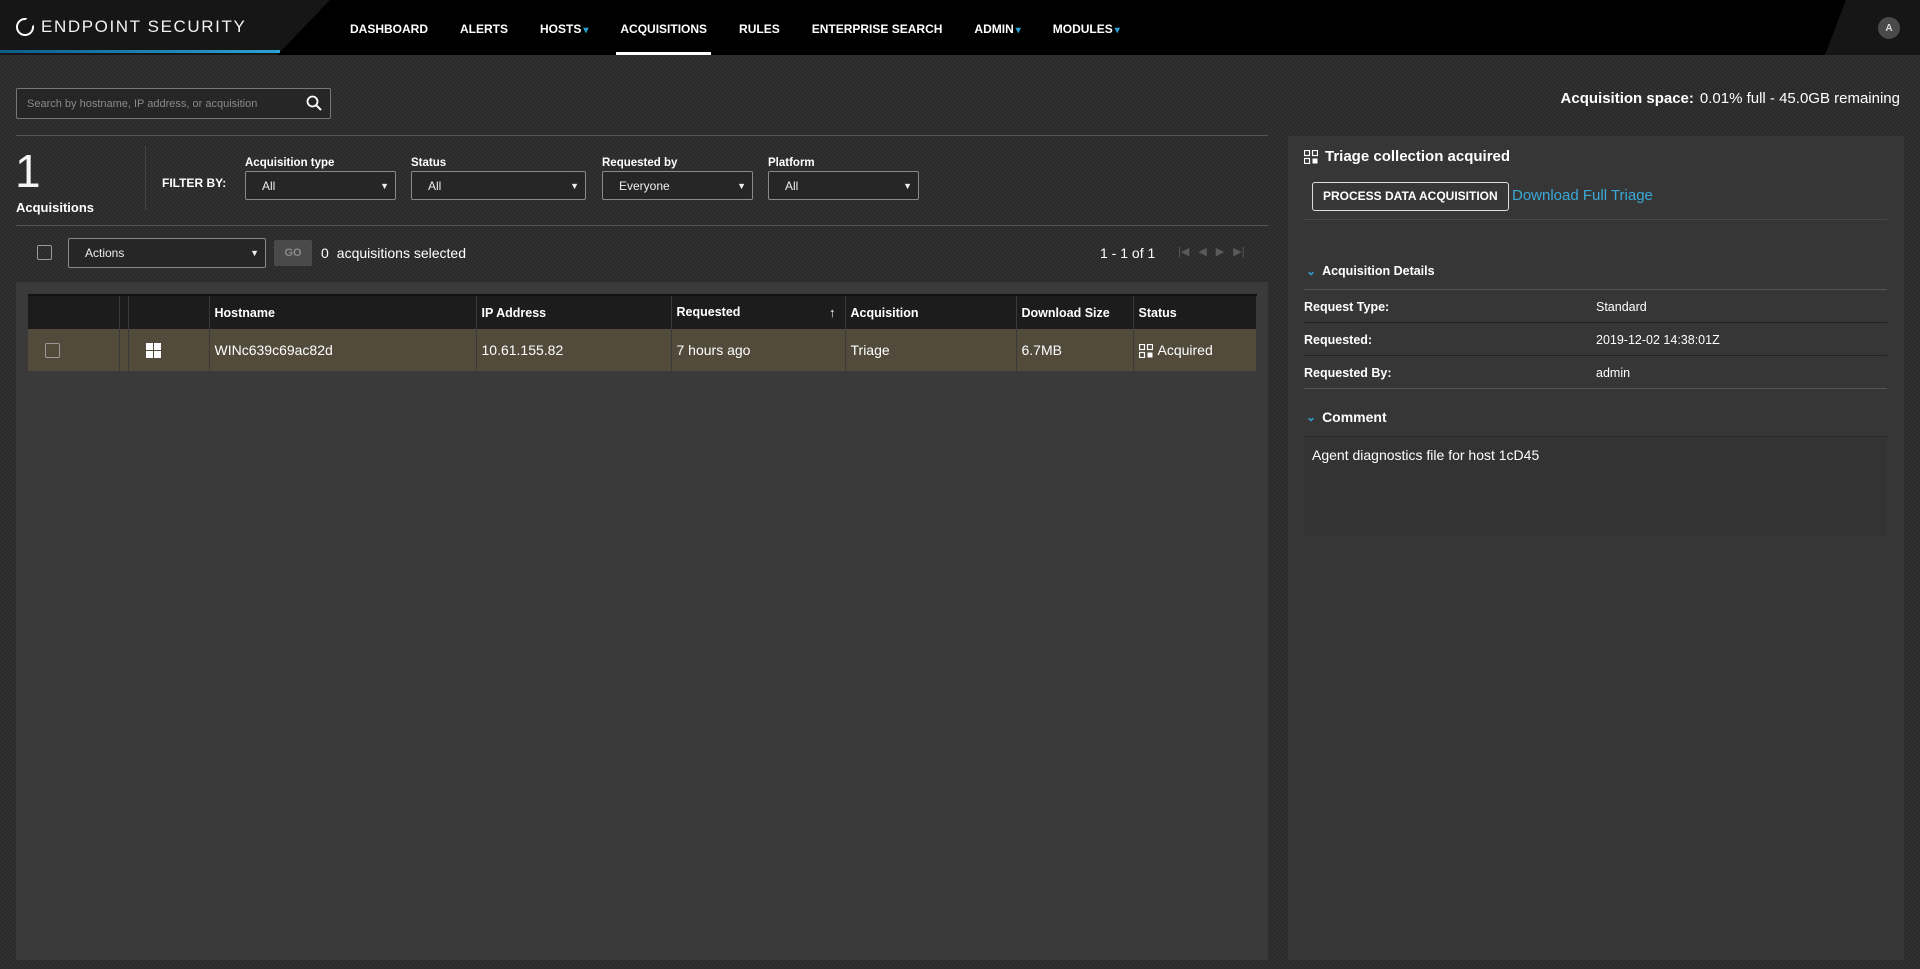 The image size is (1920, 969). I want to click on nav-enterprise-search: ENTERPRISE SEARCH, so click(877, 27).